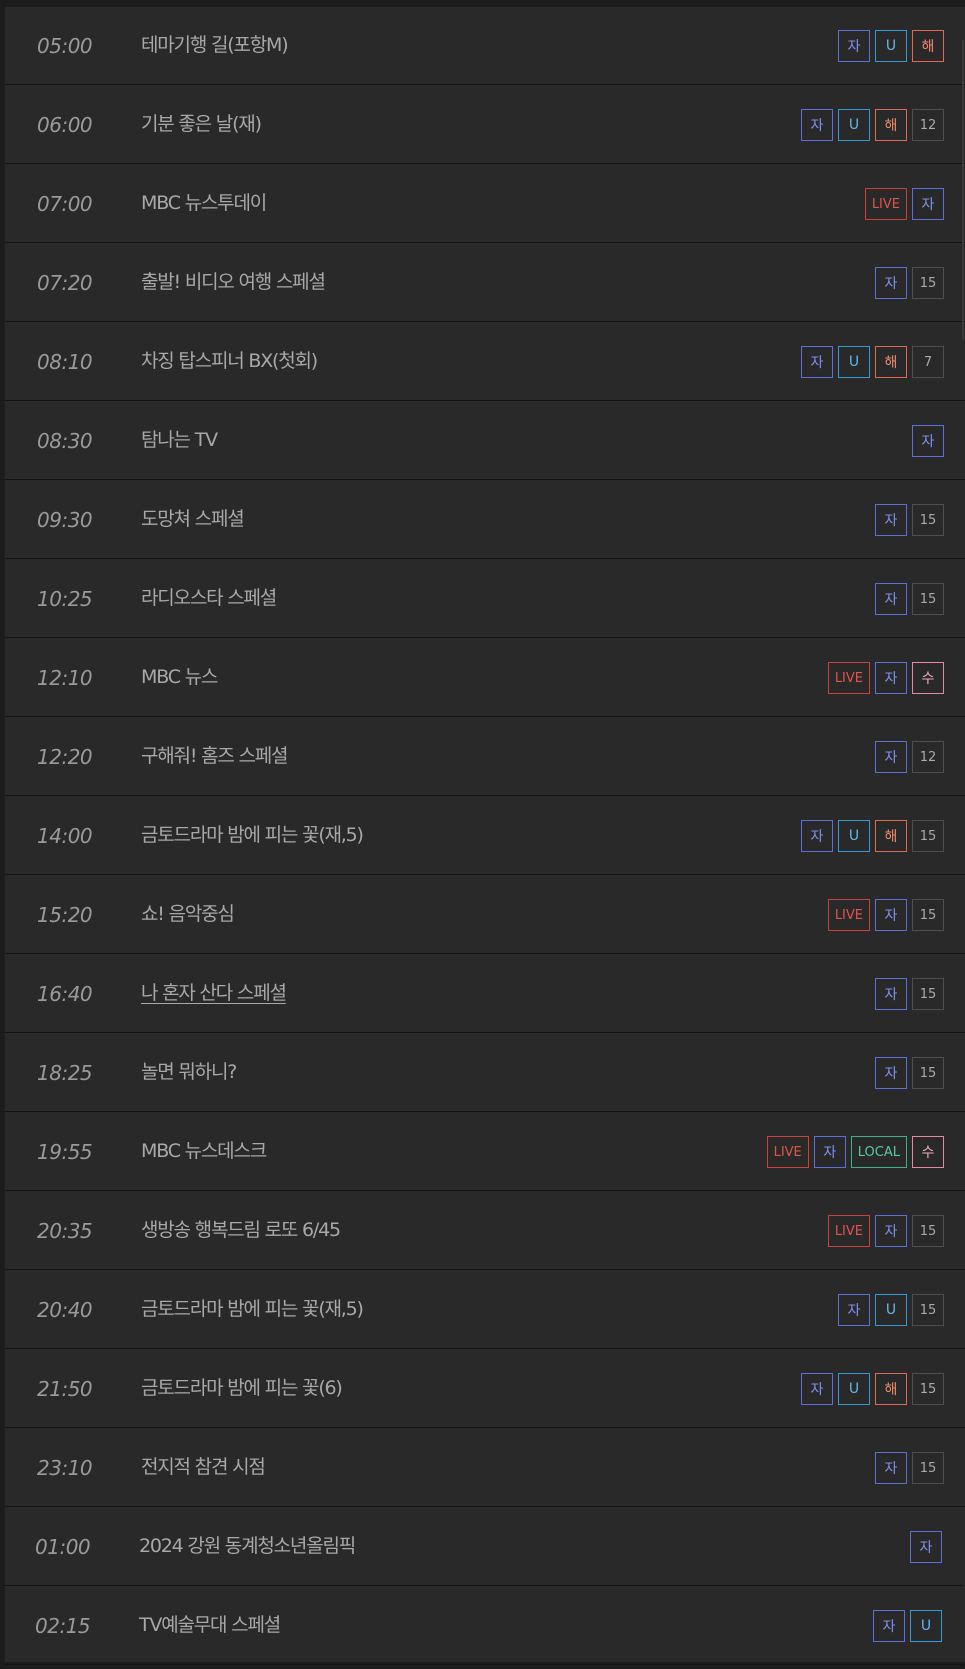 The height and width of the screenshot is (1669, 965). What do you see at coordinates (65, 757) in the screenshot?
I see `program-time: 12:20` at bounding box center [65, 757].